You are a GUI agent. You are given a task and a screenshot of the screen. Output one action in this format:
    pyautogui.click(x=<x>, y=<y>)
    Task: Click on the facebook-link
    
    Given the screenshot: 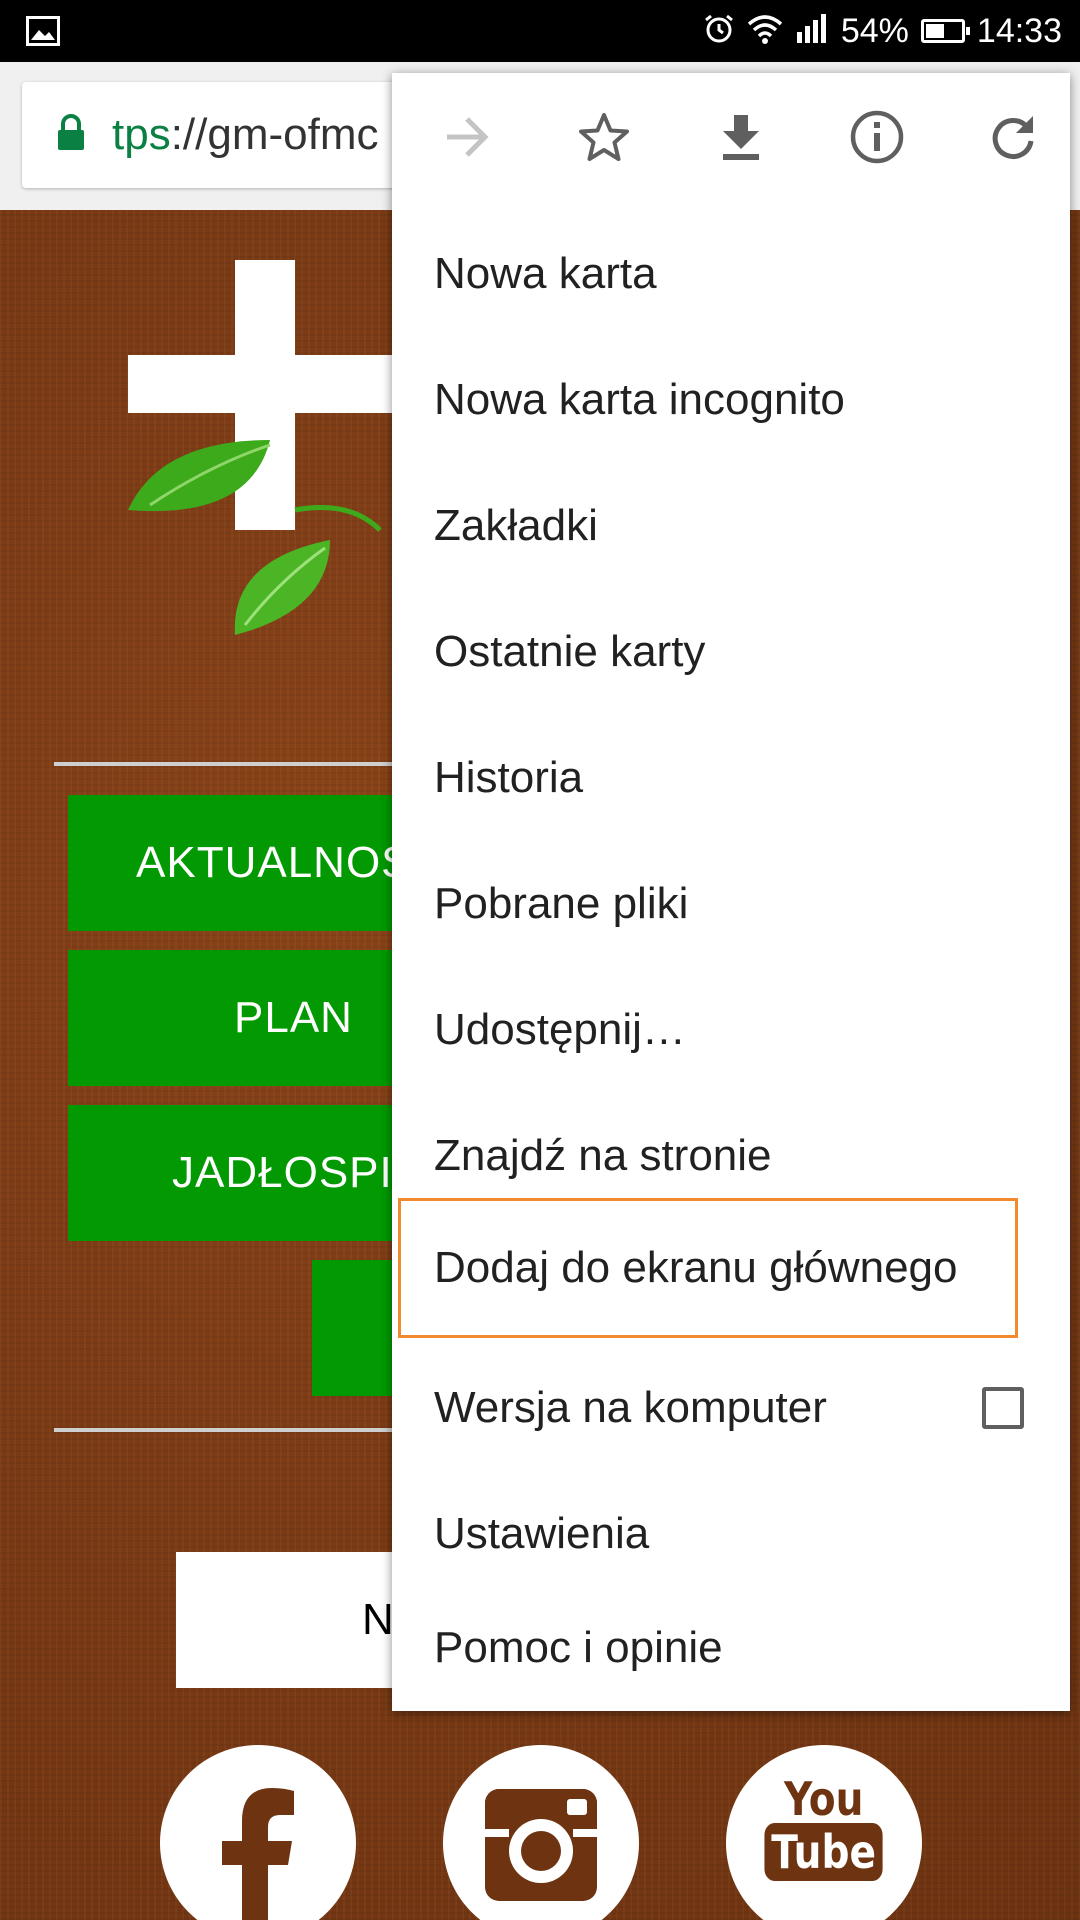 What is the action you would take?
    pyautogui.click(x=258, y=1832)
    